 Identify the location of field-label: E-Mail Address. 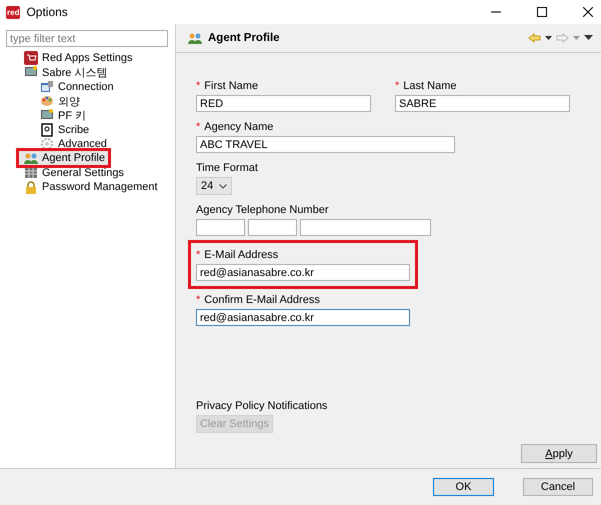
(241, 254).